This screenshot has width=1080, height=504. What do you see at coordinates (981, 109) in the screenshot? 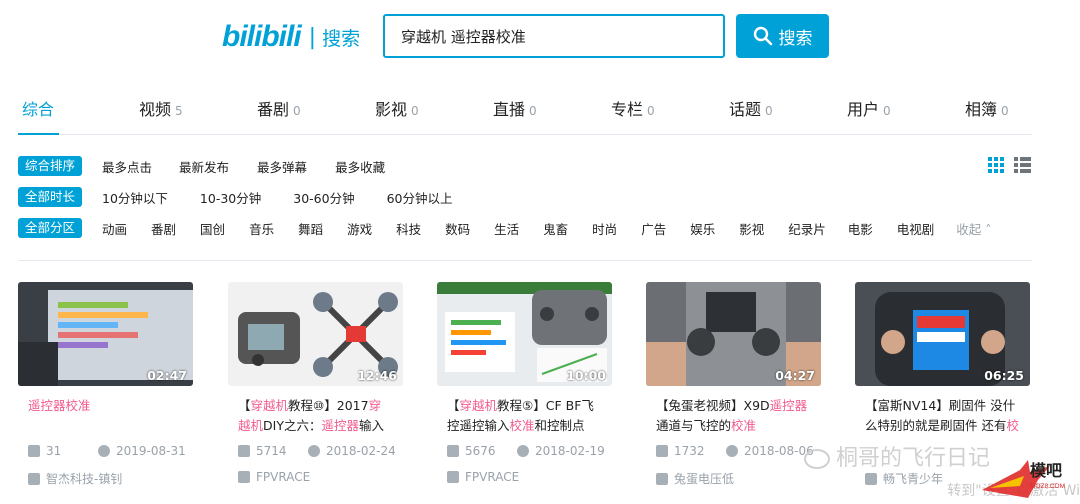
I see `tab-label: 相簿` at bounding box center [981, 109].